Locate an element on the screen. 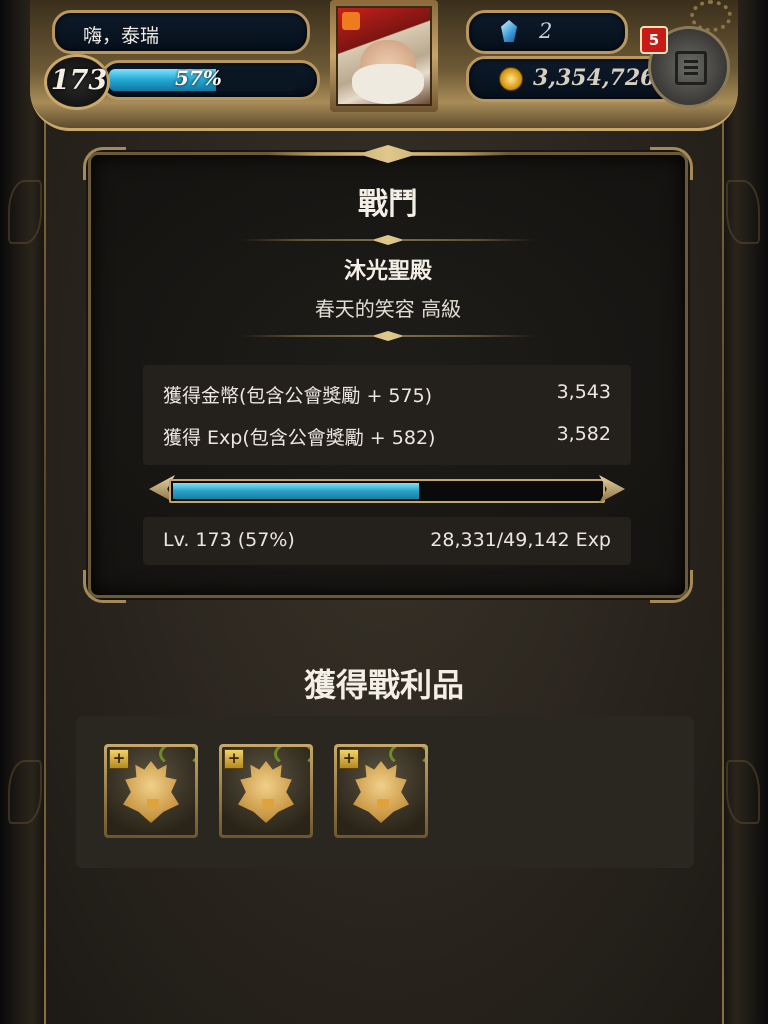 This screenshot has height=1024, width=768. gem-count: 2 is located at coordinates (546, 31).